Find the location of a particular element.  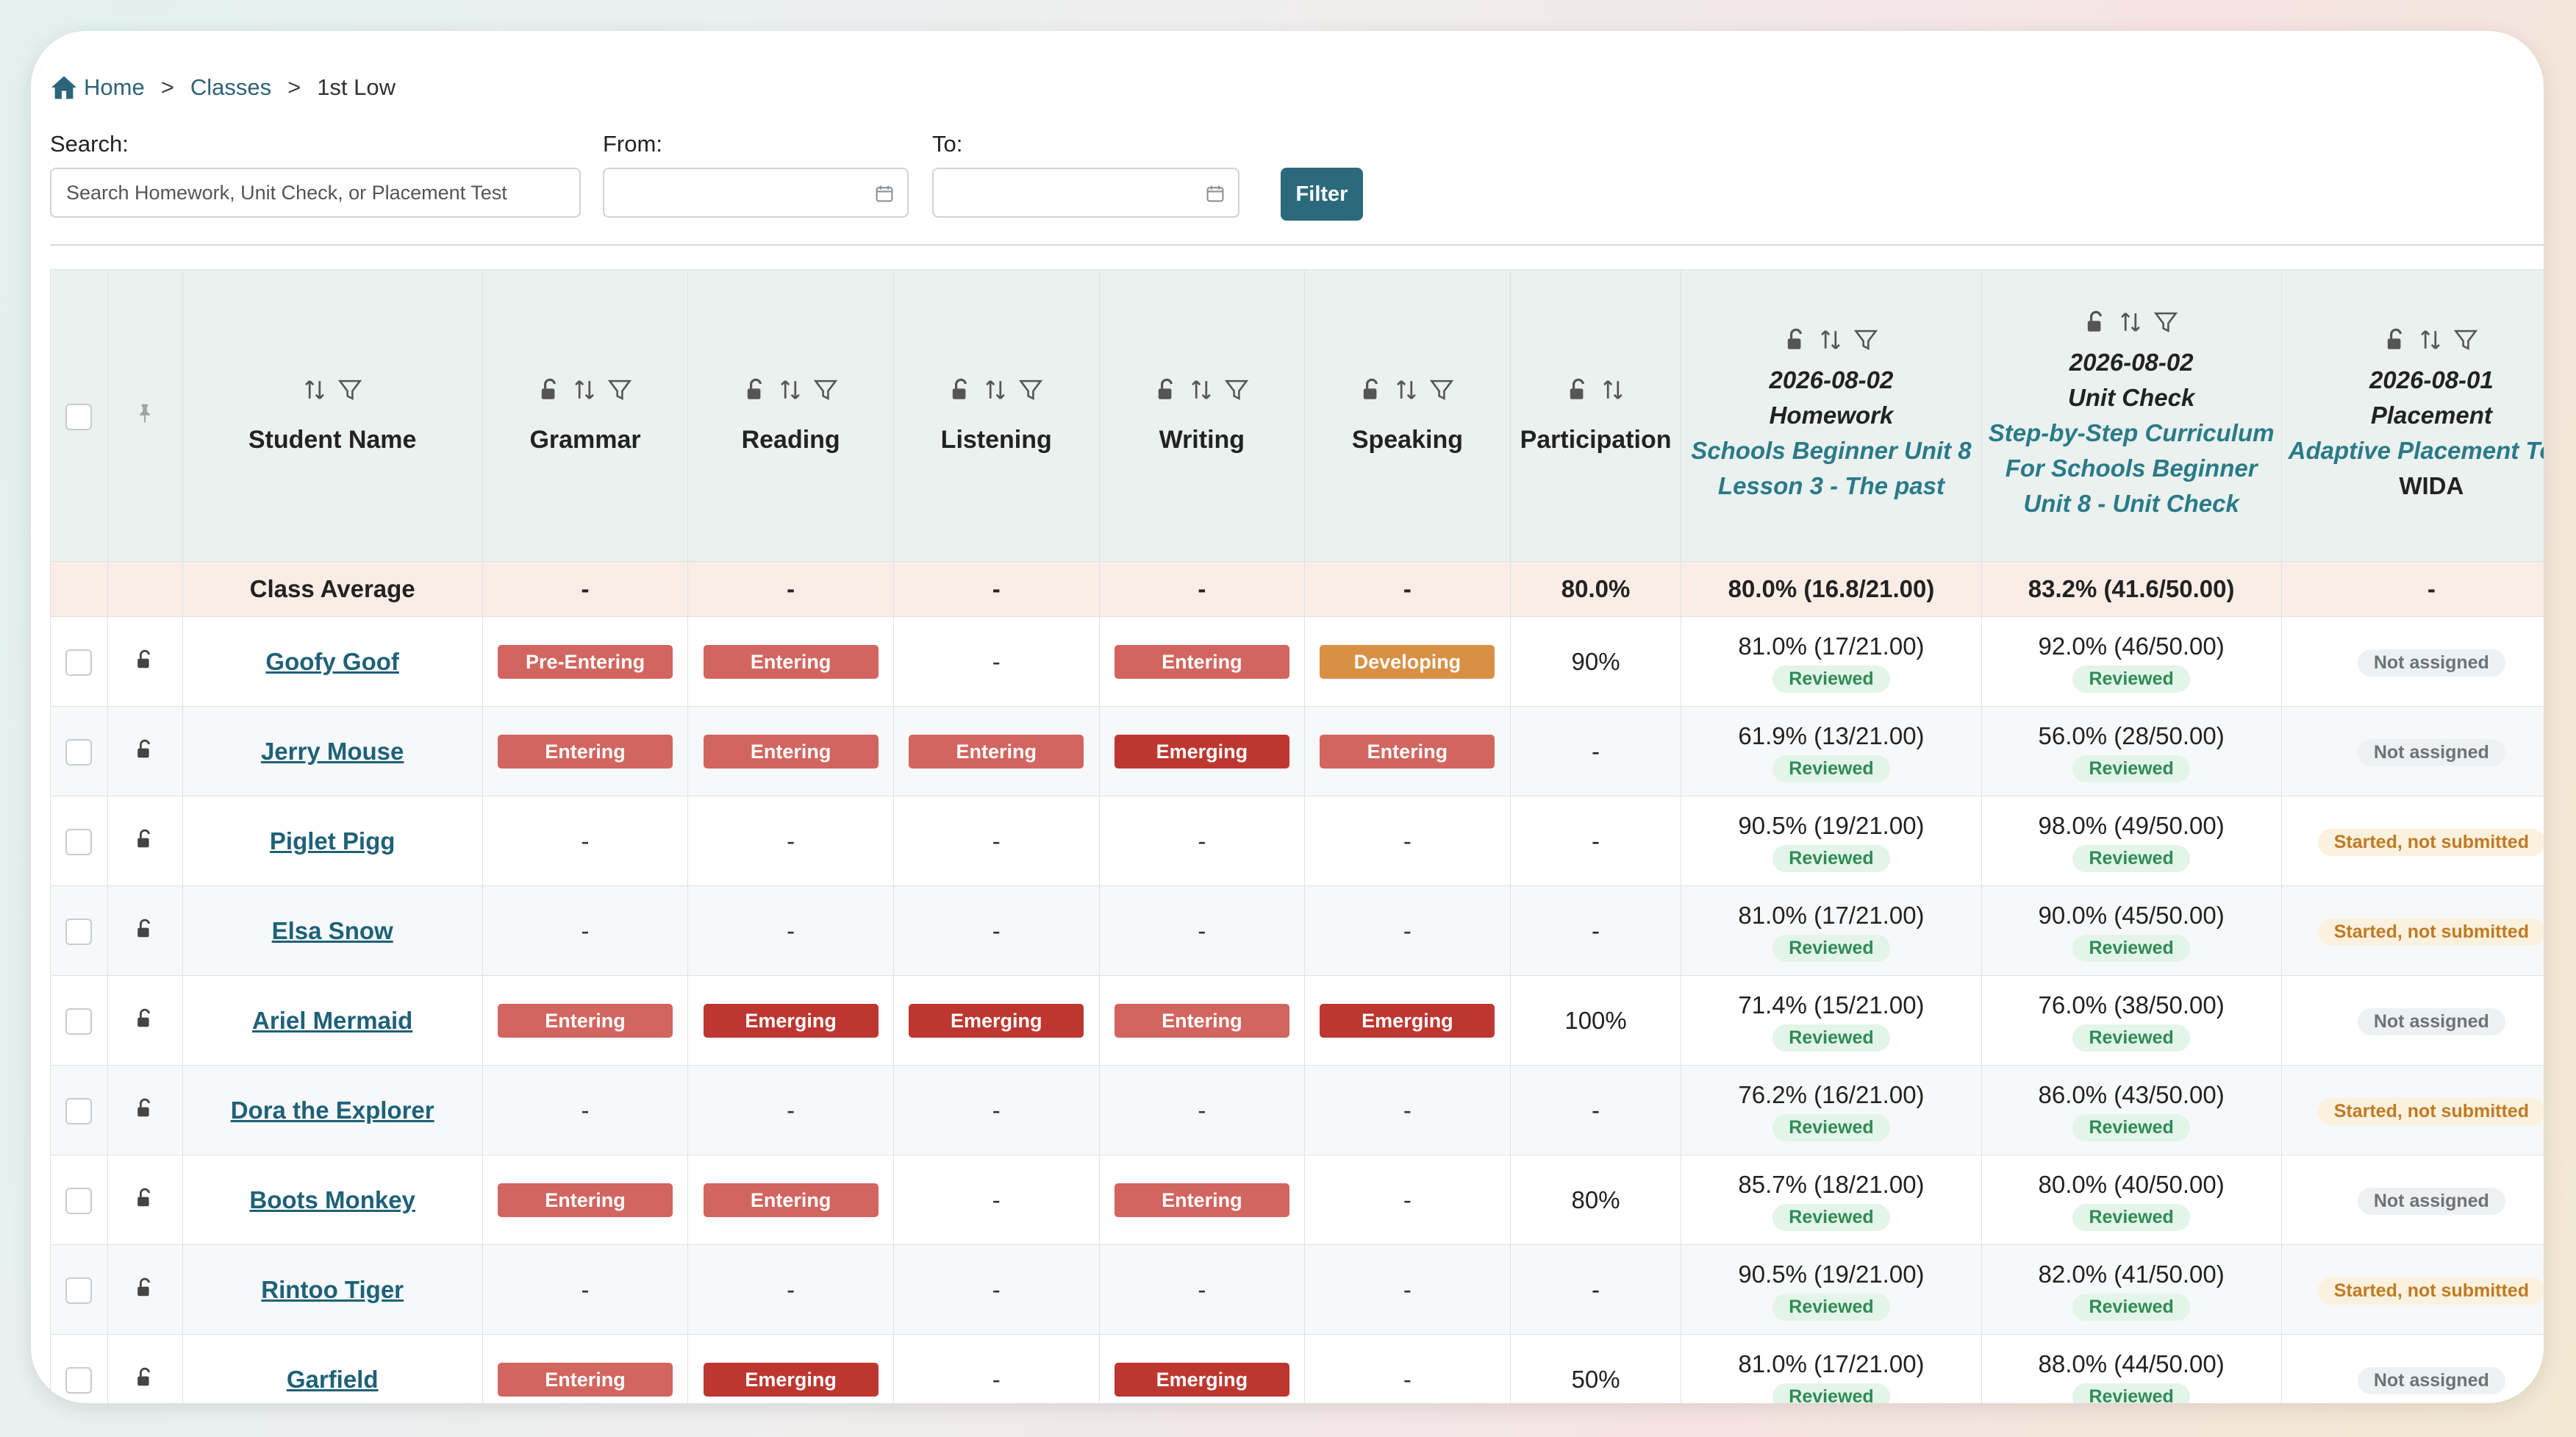

homework-score: 71.4% (15/21.00) is located at coordinates (1831, 1005).